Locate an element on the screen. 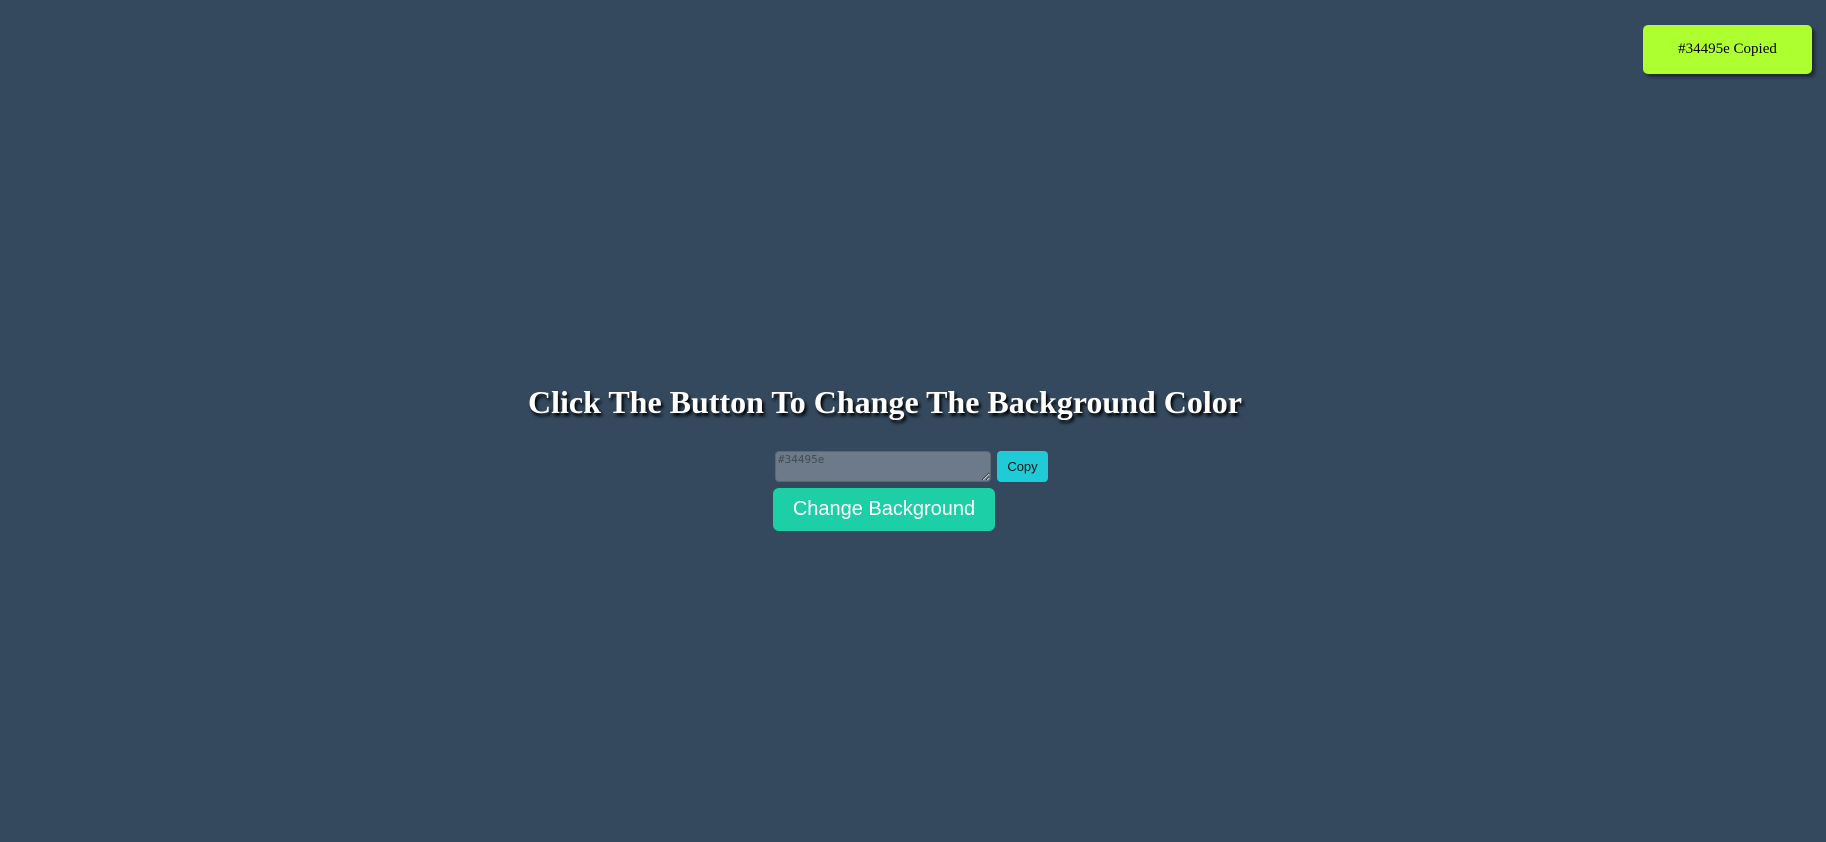 The width and height of the screenshot is (1826, 842). copy-button: Copy is located at coordinates (1022, 466).